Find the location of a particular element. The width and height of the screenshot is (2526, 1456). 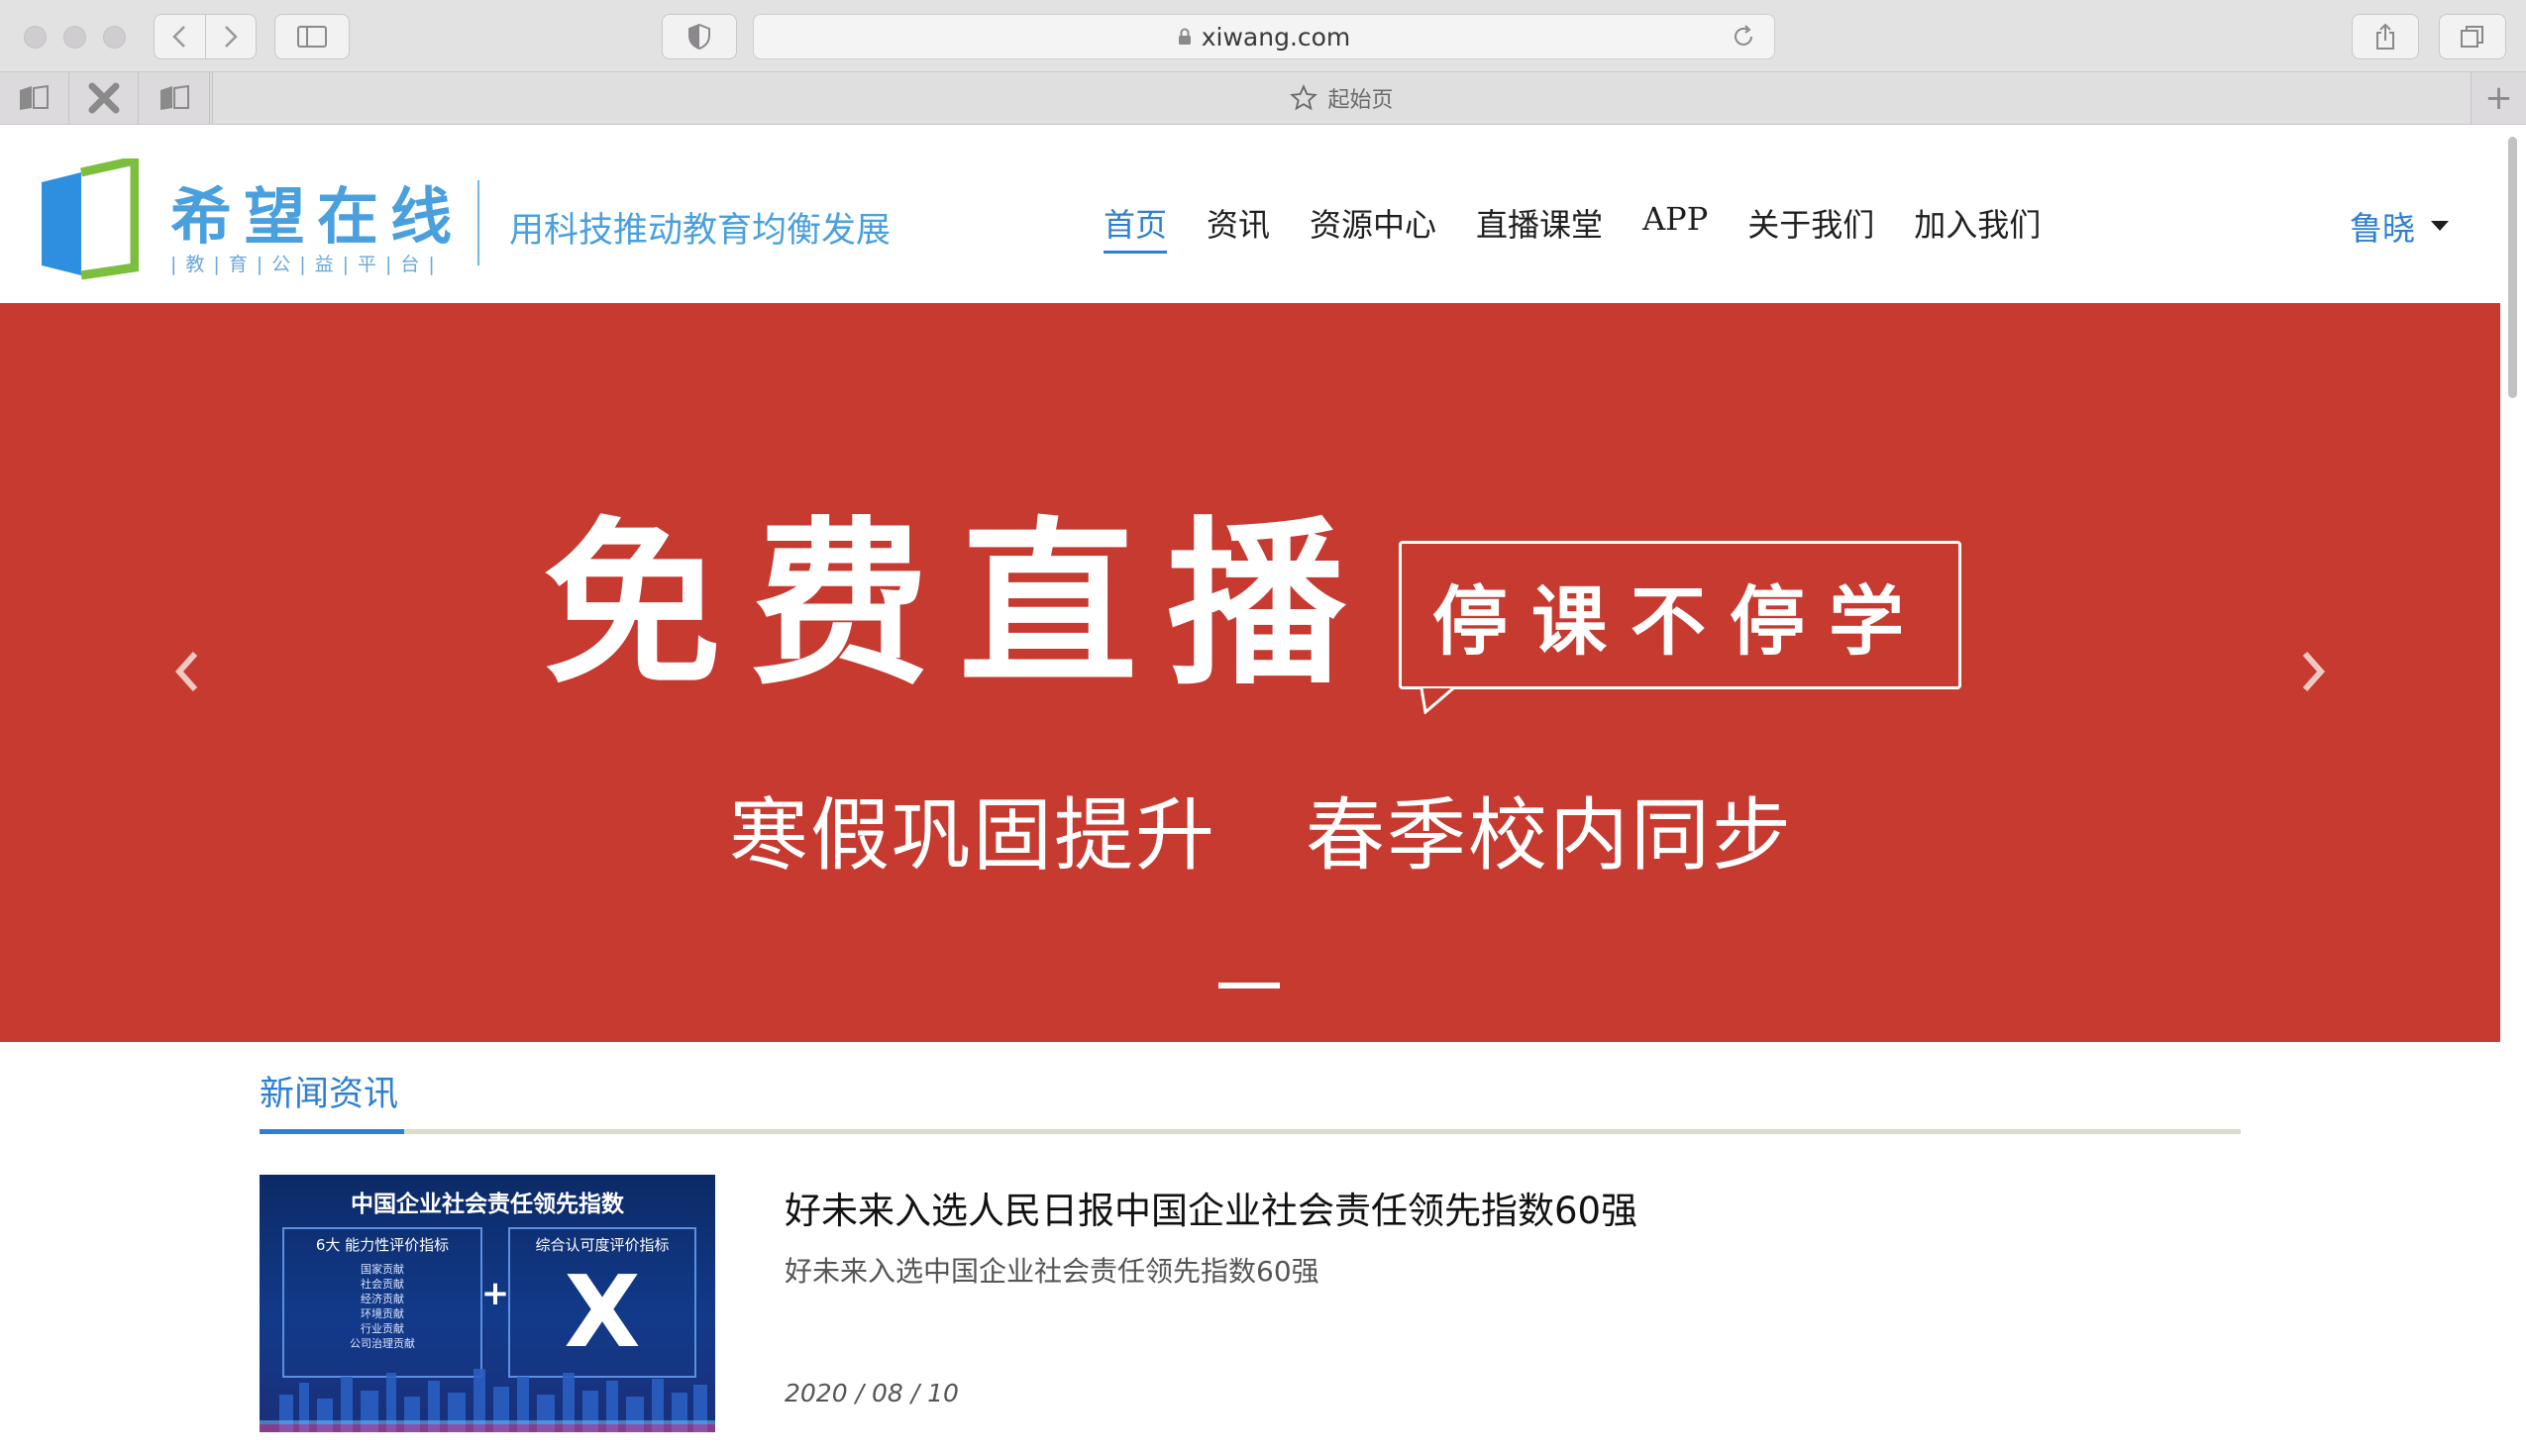

thumb-metric-item: 经济贡献 is located at coordinates (382, 1299).